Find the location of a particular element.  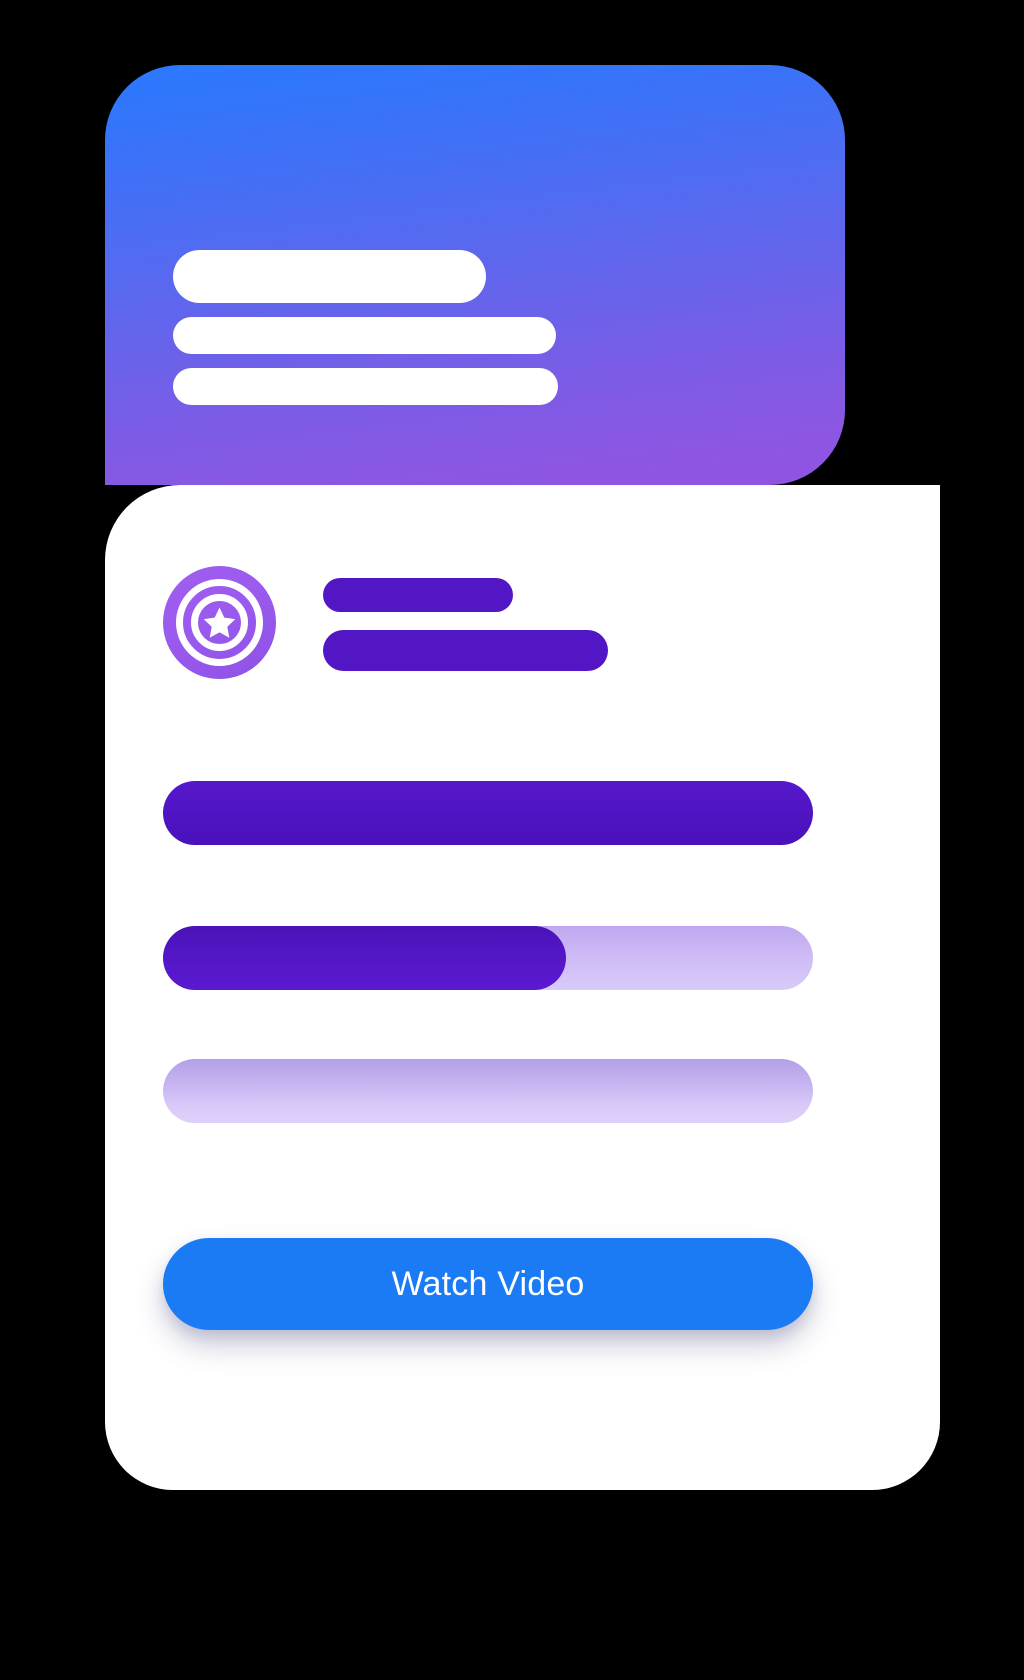

watch-video-button-label: Watch Video is located at coordinates (488, 1283).